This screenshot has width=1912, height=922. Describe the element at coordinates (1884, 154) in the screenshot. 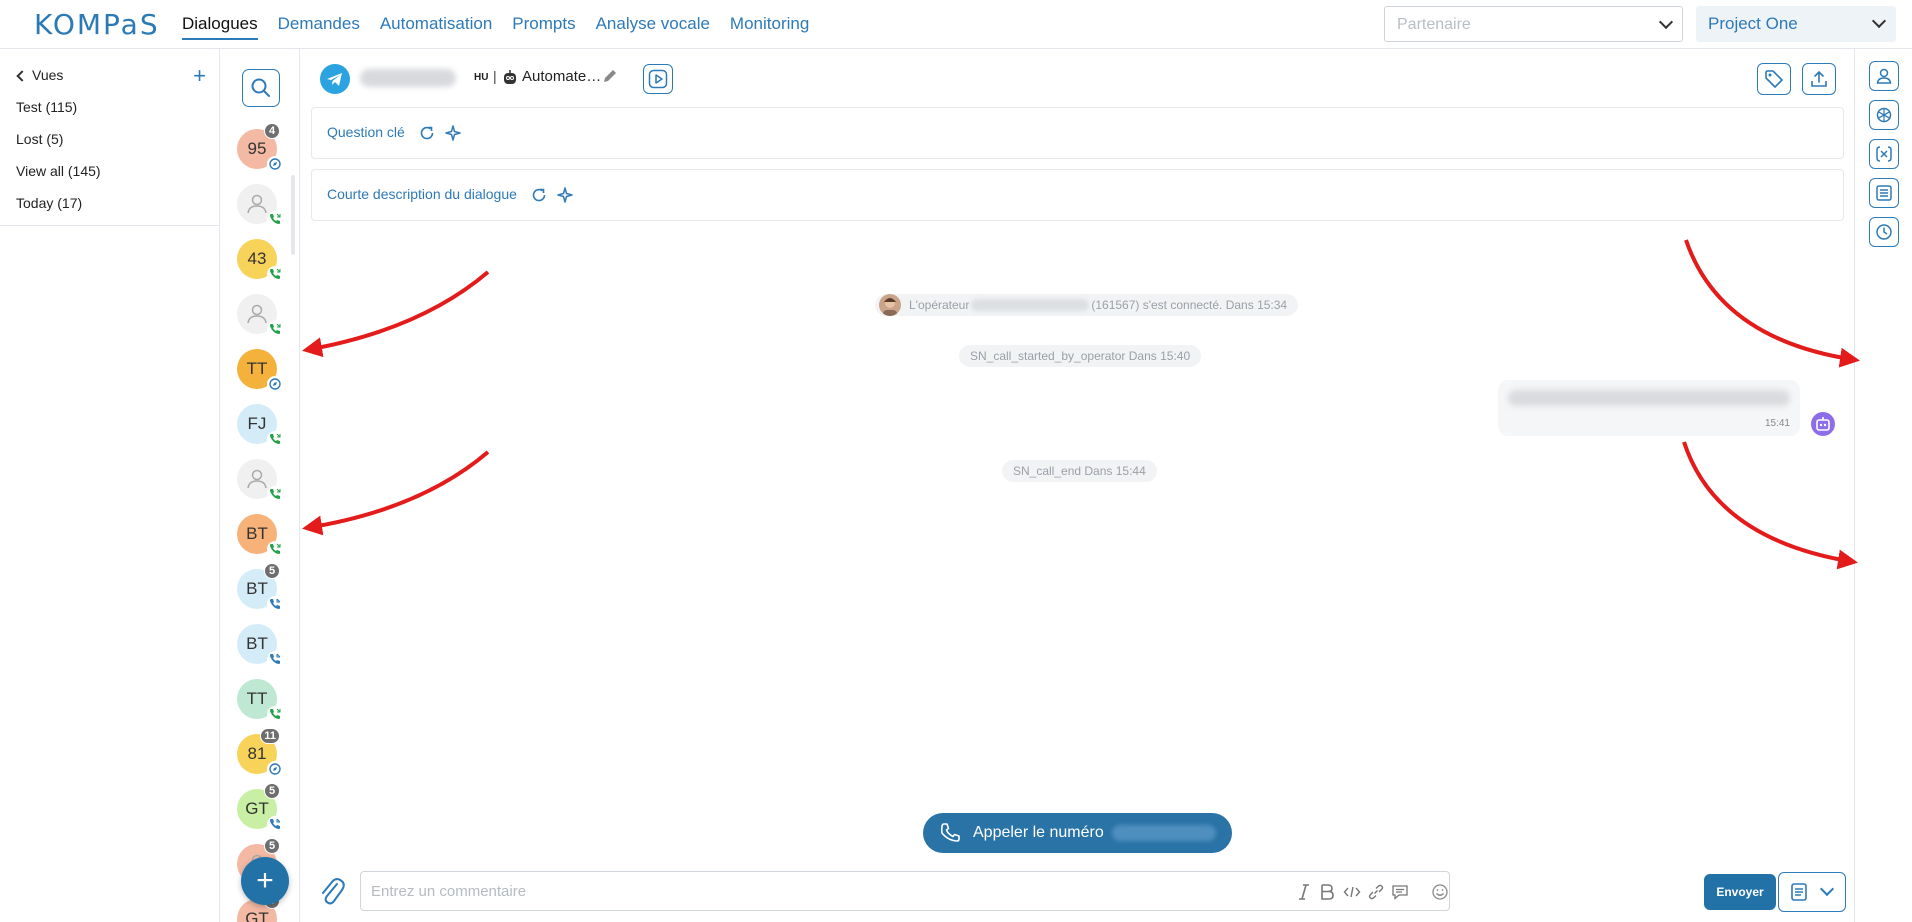

I see `variables-button` at that location.